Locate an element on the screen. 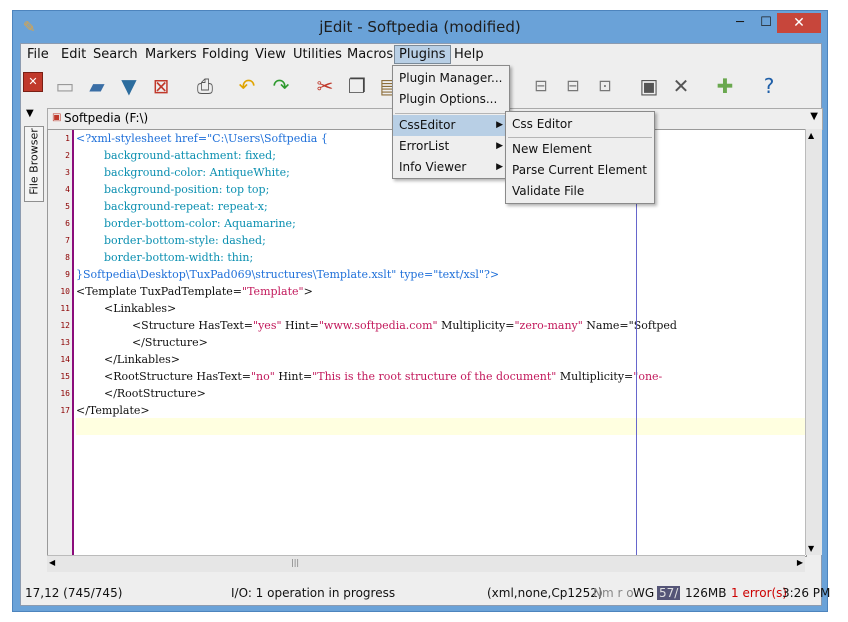 The image size is (848, 622). code-token: Multiplicity= is located at coordinates (476, 325).